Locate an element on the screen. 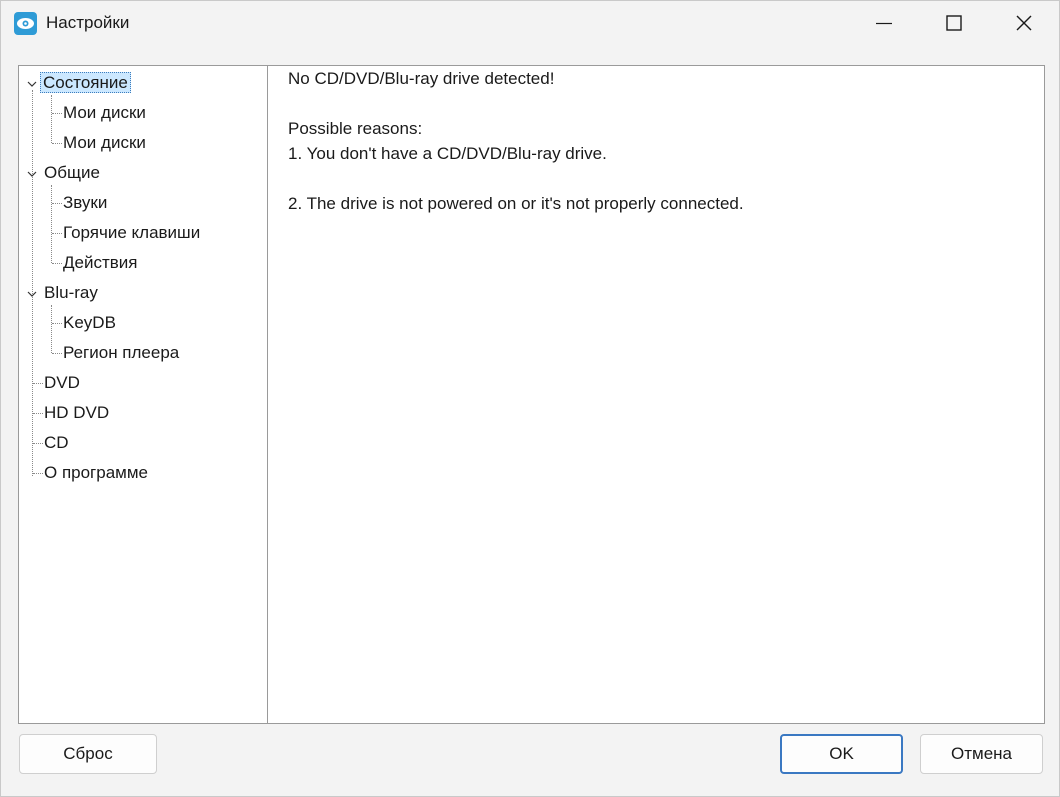 Image resolution: width=1060 pixels, height=797 pixels. tree-item-label: KeyDB is located at coordinates (89, 322).